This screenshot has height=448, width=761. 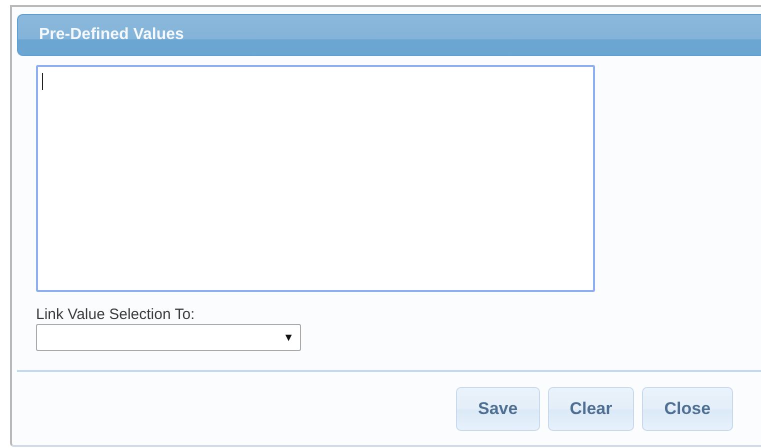 What do you see at coordinates (498, 409) in the screenshot?
I see `save-button: Save` at bounding box center [498, 409].